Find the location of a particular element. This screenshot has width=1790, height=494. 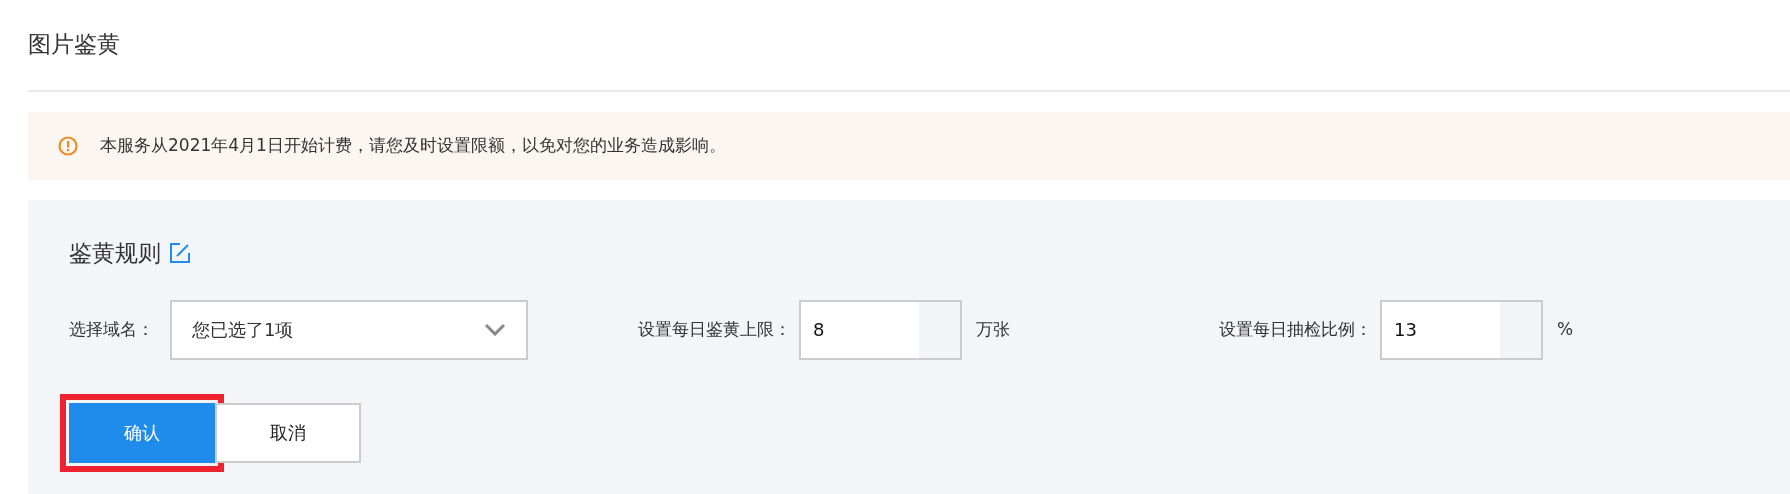

field-label: 选择域名： is located at coordinates (111, 329).